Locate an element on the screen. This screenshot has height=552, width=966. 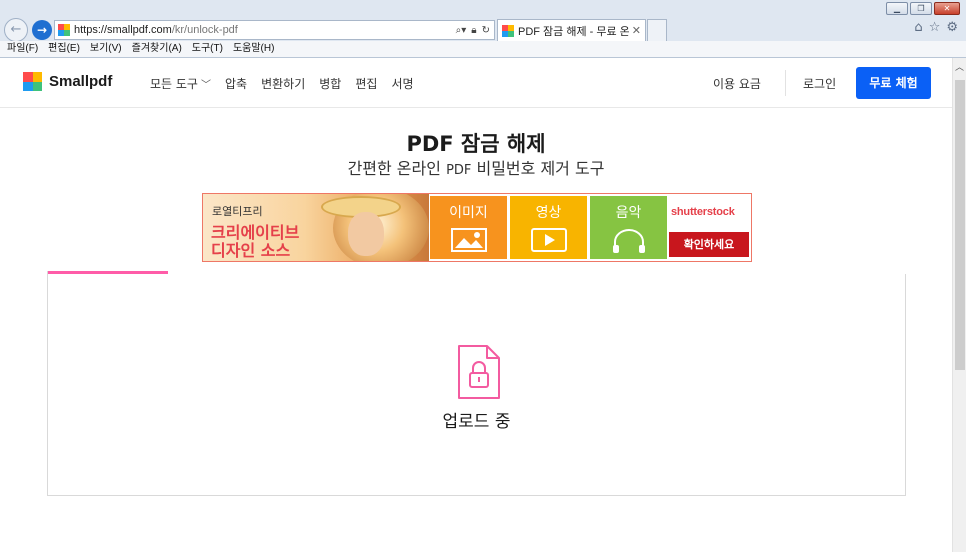
upload-progress-bar is located at coordinates (108, 272).